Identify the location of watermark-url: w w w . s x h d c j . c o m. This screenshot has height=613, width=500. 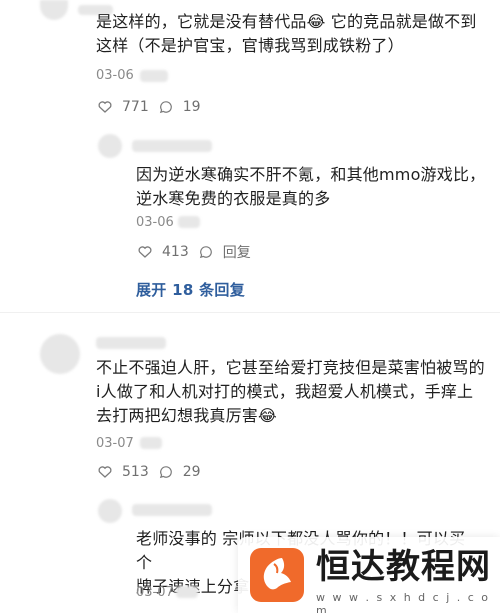
(403, 602).